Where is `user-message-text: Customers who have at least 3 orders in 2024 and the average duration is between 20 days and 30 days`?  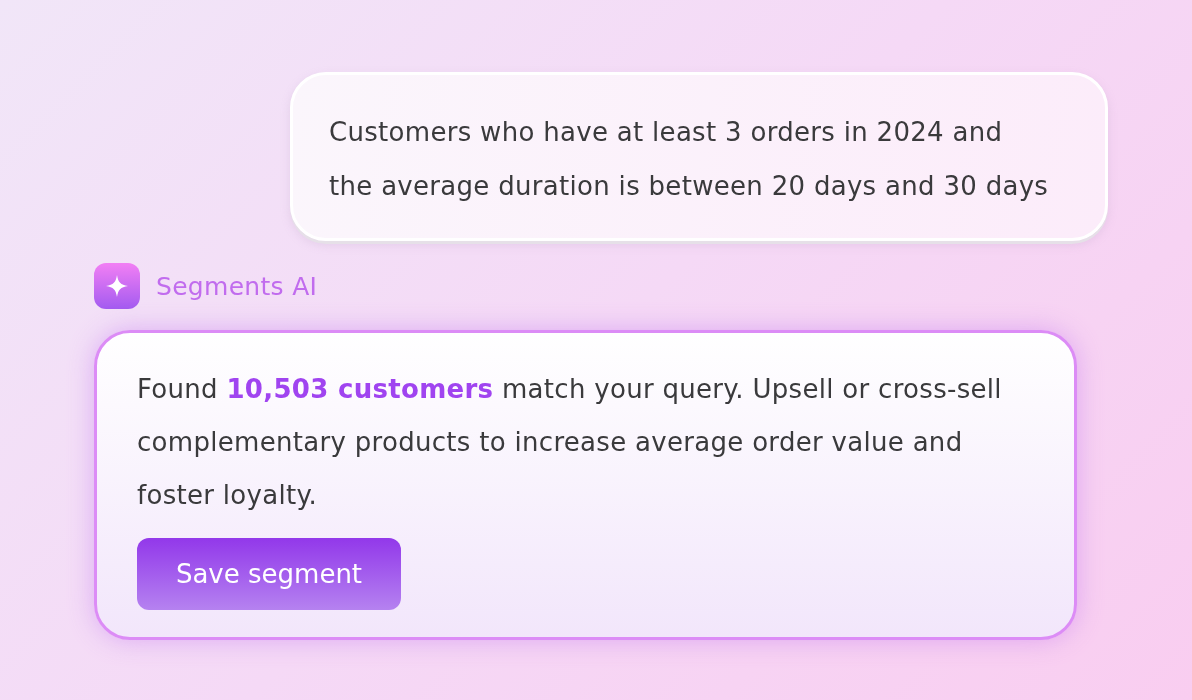 user-message-text: Customers who have at least 3 orders in 2024 and the average duration is between 20 days and 30 days is located at coordinates (689, 159).